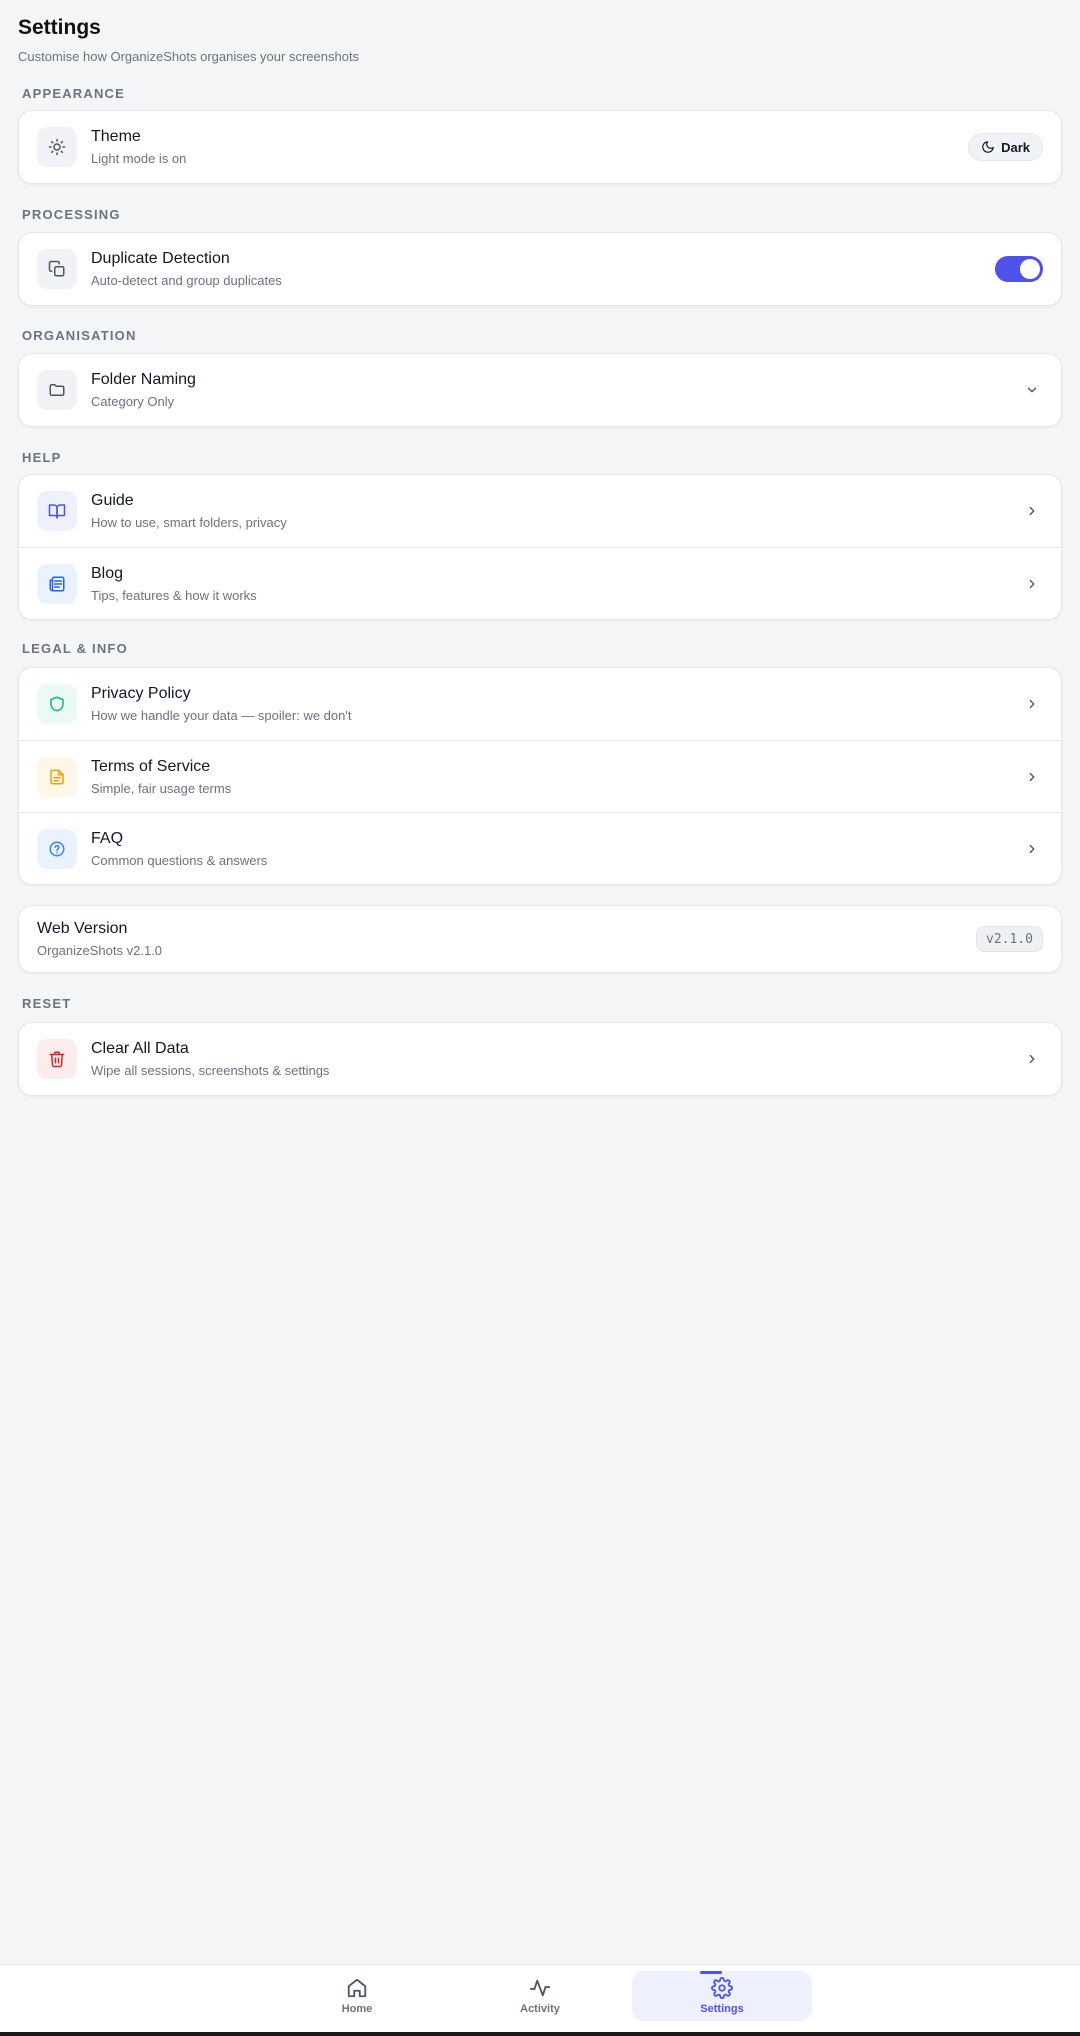  I want to click on theme-row: Theme Light mode is on Dark, so click(540, 147).